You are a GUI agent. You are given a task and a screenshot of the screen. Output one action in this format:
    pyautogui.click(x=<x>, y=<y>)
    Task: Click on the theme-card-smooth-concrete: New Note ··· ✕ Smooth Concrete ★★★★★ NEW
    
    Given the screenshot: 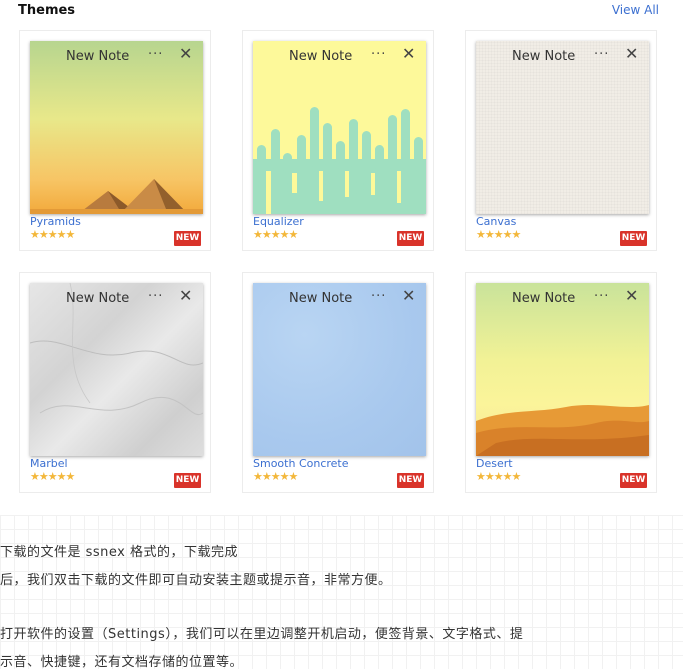 What is the action you would take?
    pyautogui.click(x=338, y=382)
    